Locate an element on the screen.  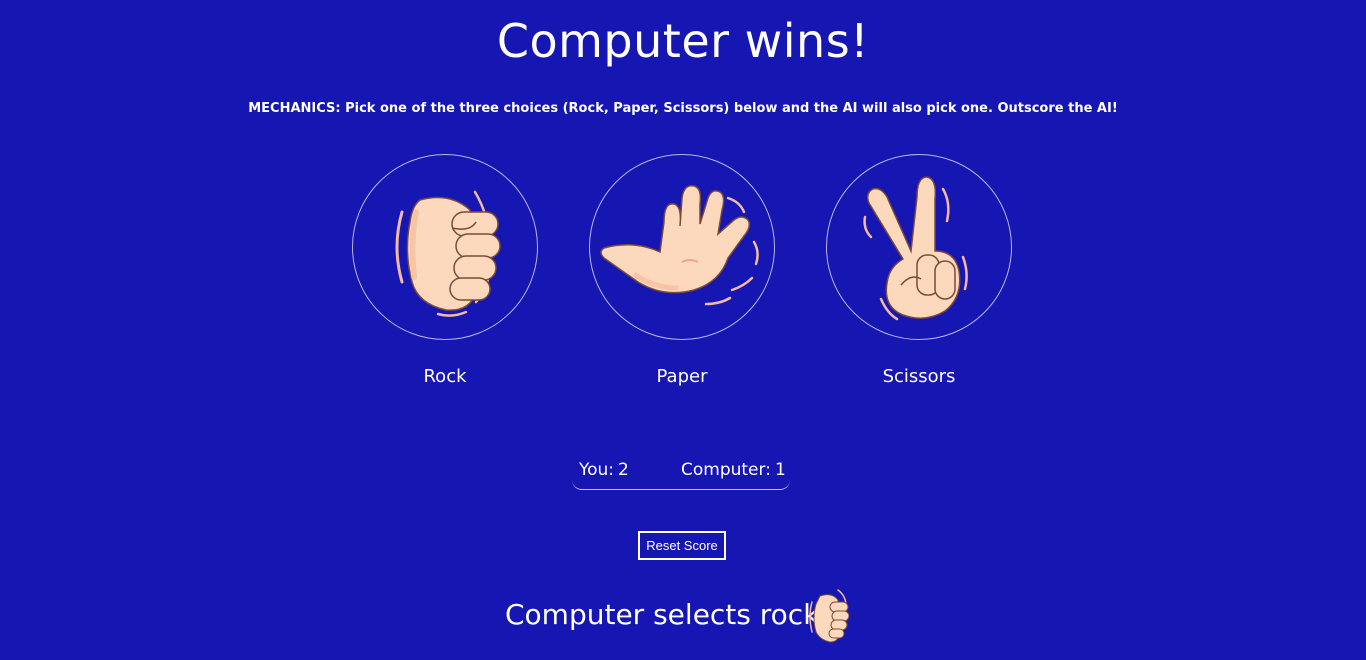
score-computer-label: Computer: is located at coordinates (726, 470).